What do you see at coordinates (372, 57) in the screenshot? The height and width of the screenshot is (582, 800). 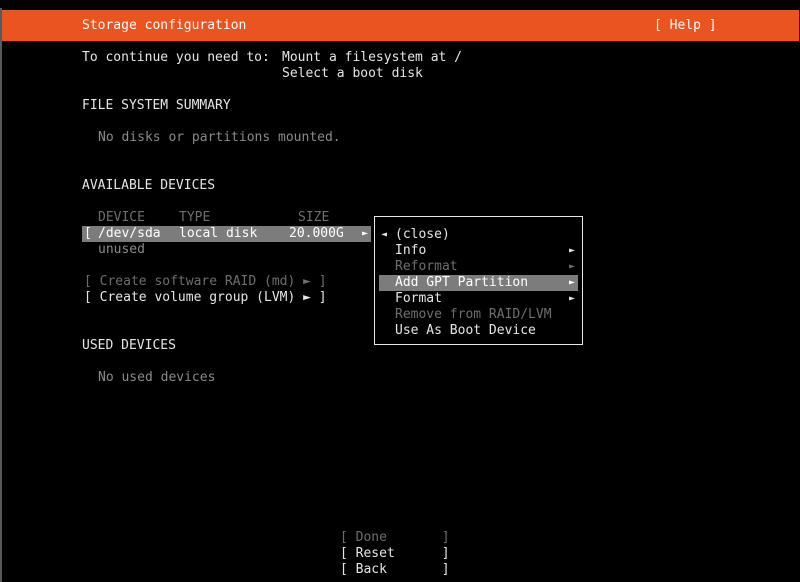 I see `instruction-mount: Mount a filesystem at /` at bounding box center [372, 57].